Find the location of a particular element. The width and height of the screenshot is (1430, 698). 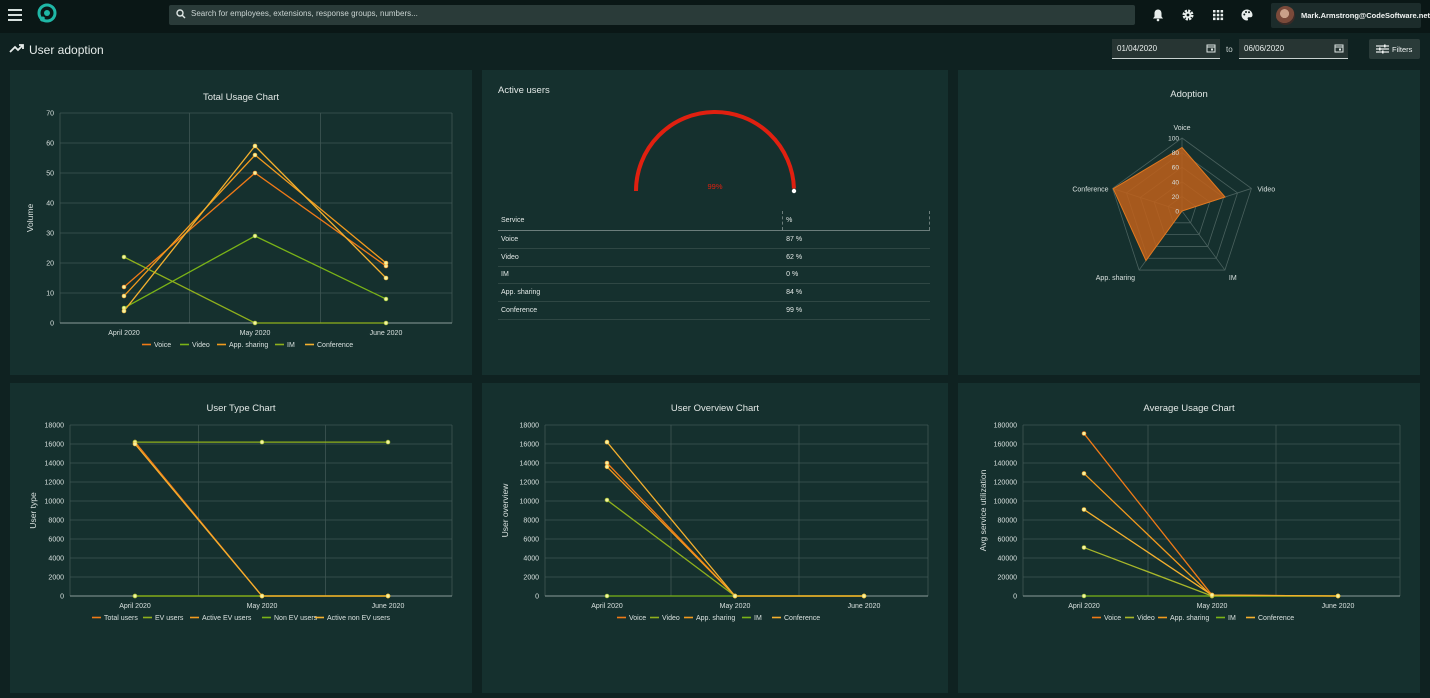

col-service: Service is located at coordinates (640, 221).